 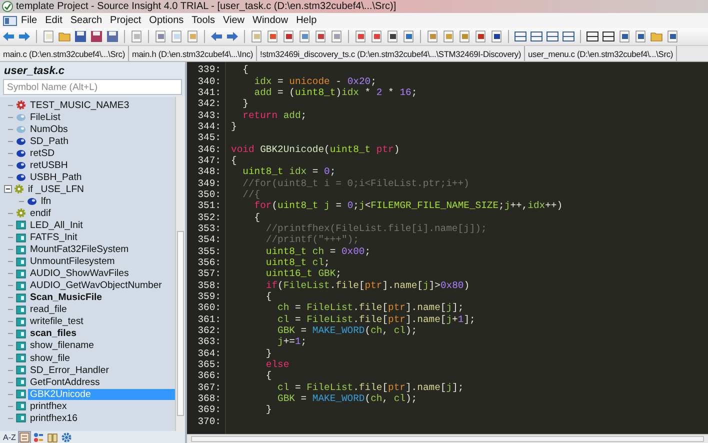 What do you see at coordinates (208, 262) in the screenshot?
I see `line-number: 356:` at bounding box center [208, 262].